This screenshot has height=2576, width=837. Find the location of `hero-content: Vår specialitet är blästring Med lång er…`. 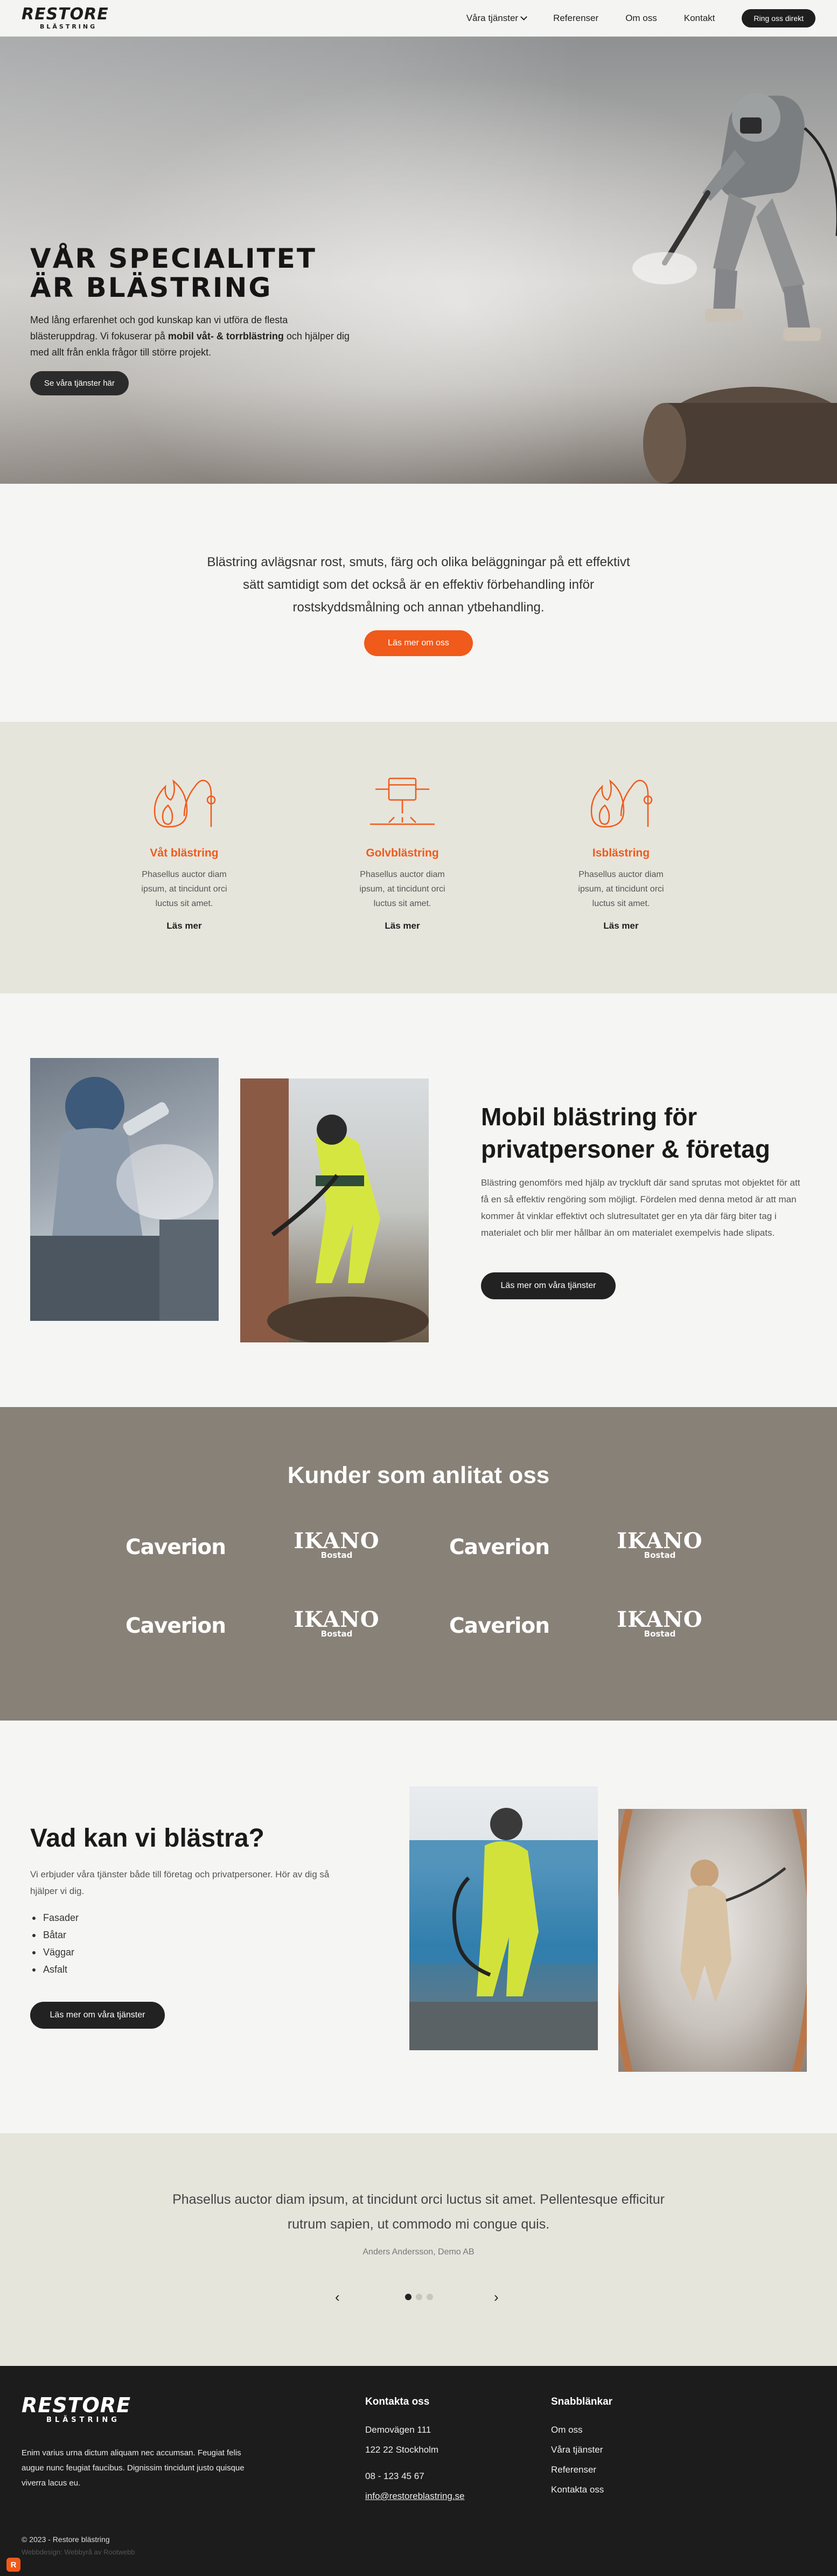

hero-content: Vår specialitet är blästring Med lång er… is located at coordinates (202, 320).